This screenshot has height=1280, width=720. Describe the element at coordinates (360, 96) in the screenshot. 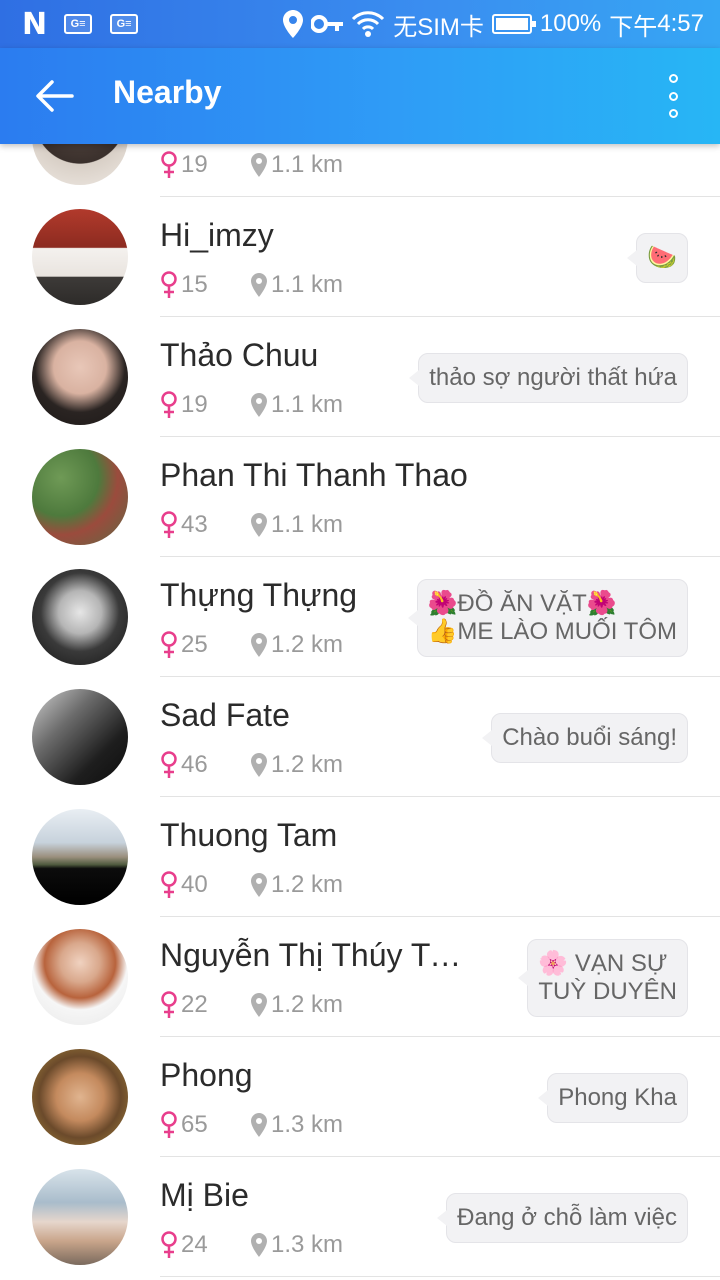

I see `app-bar: Nearby` at that location.